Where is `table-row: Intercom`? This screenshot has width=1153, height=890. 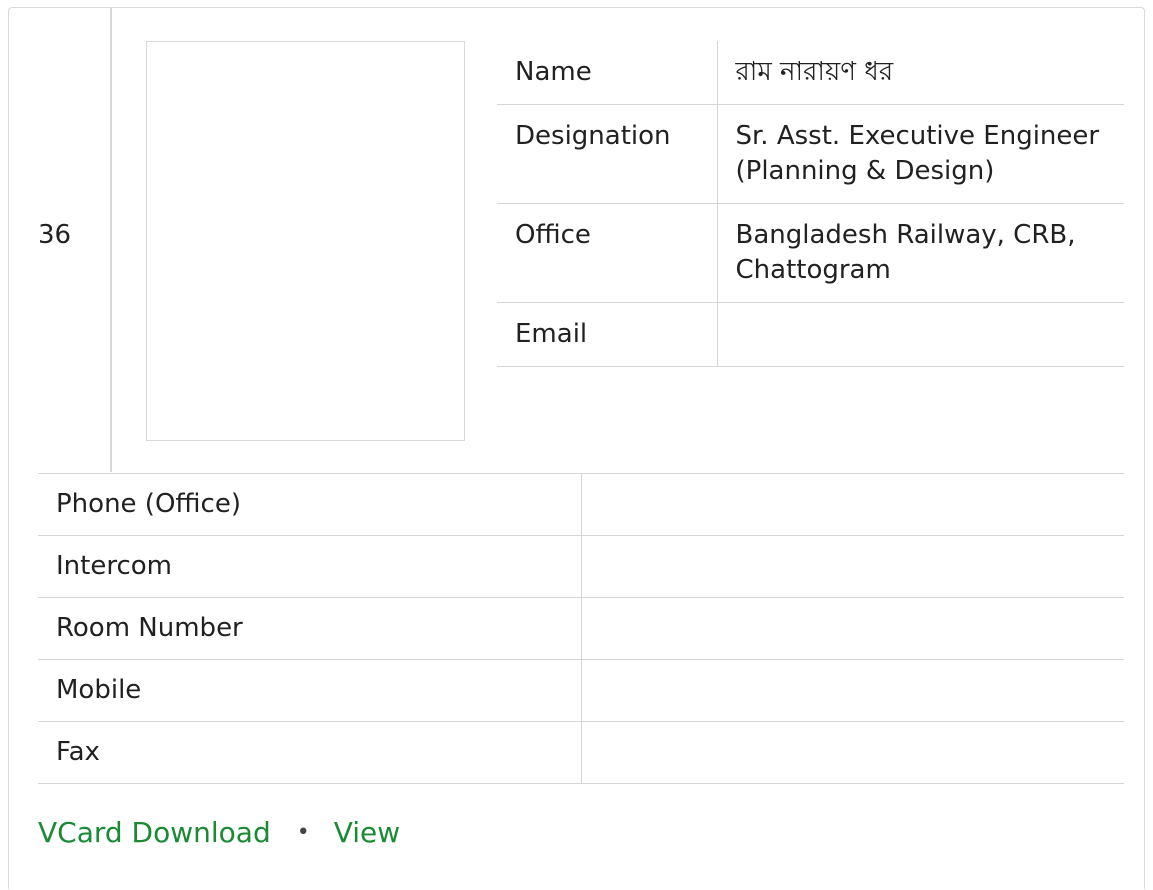
table-row: Intercom is located at coordinates (581, 566).